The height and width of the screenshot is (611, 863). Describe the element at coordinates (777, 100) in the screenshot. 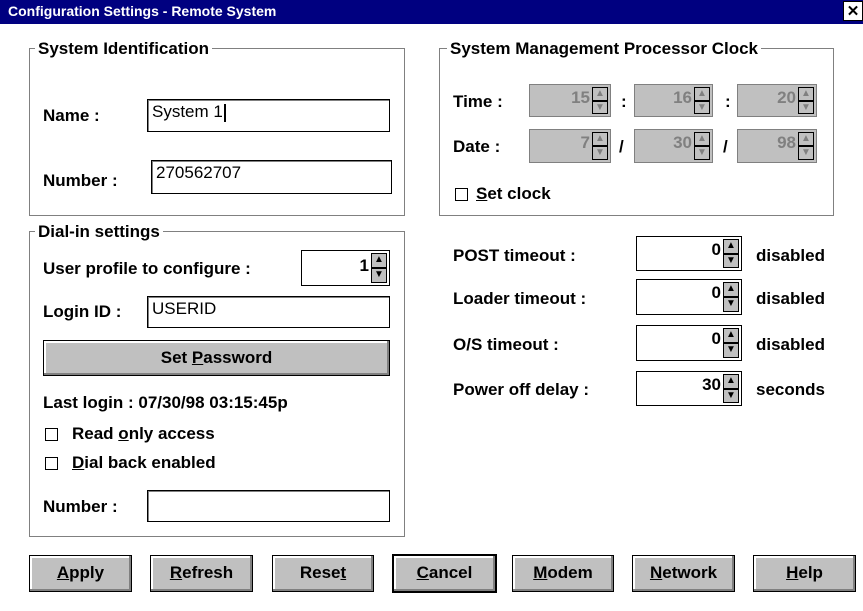

I see `time-seconds-spinner: 20 ▲ ▼` at that location.